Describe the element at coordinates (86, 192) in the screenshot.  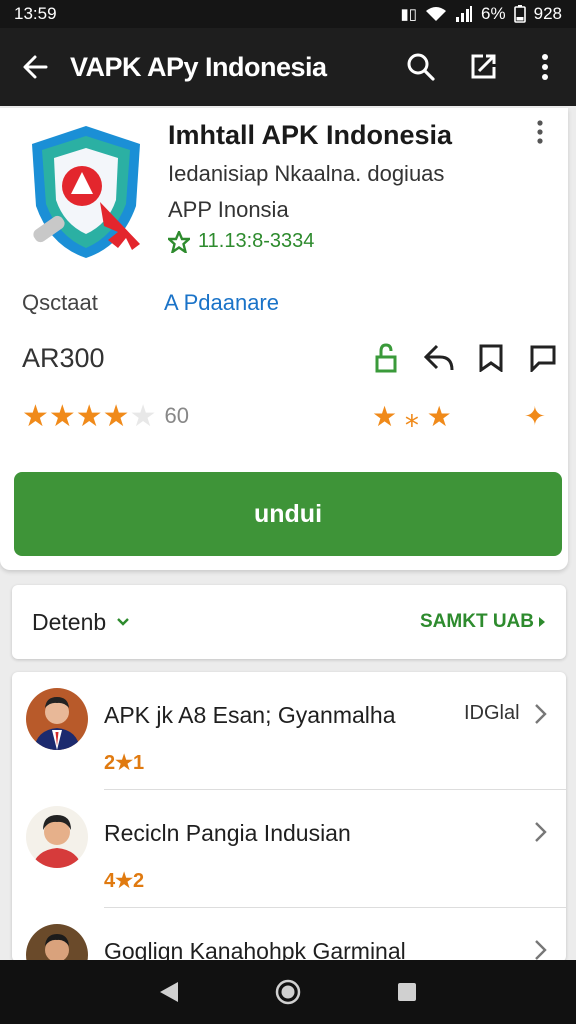
I see `app-shield-icon` at that location.